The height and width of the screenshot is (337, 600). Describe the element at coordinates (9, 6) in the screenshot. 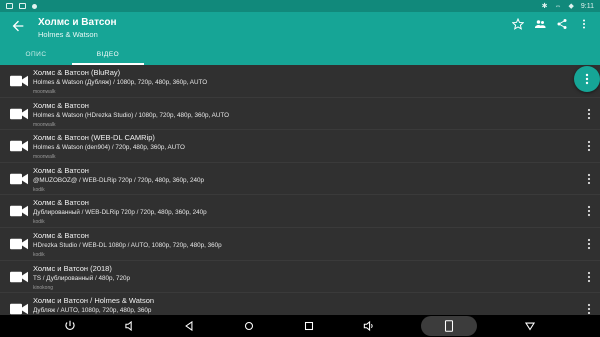

I see `gallery-notification-icon` at that location.